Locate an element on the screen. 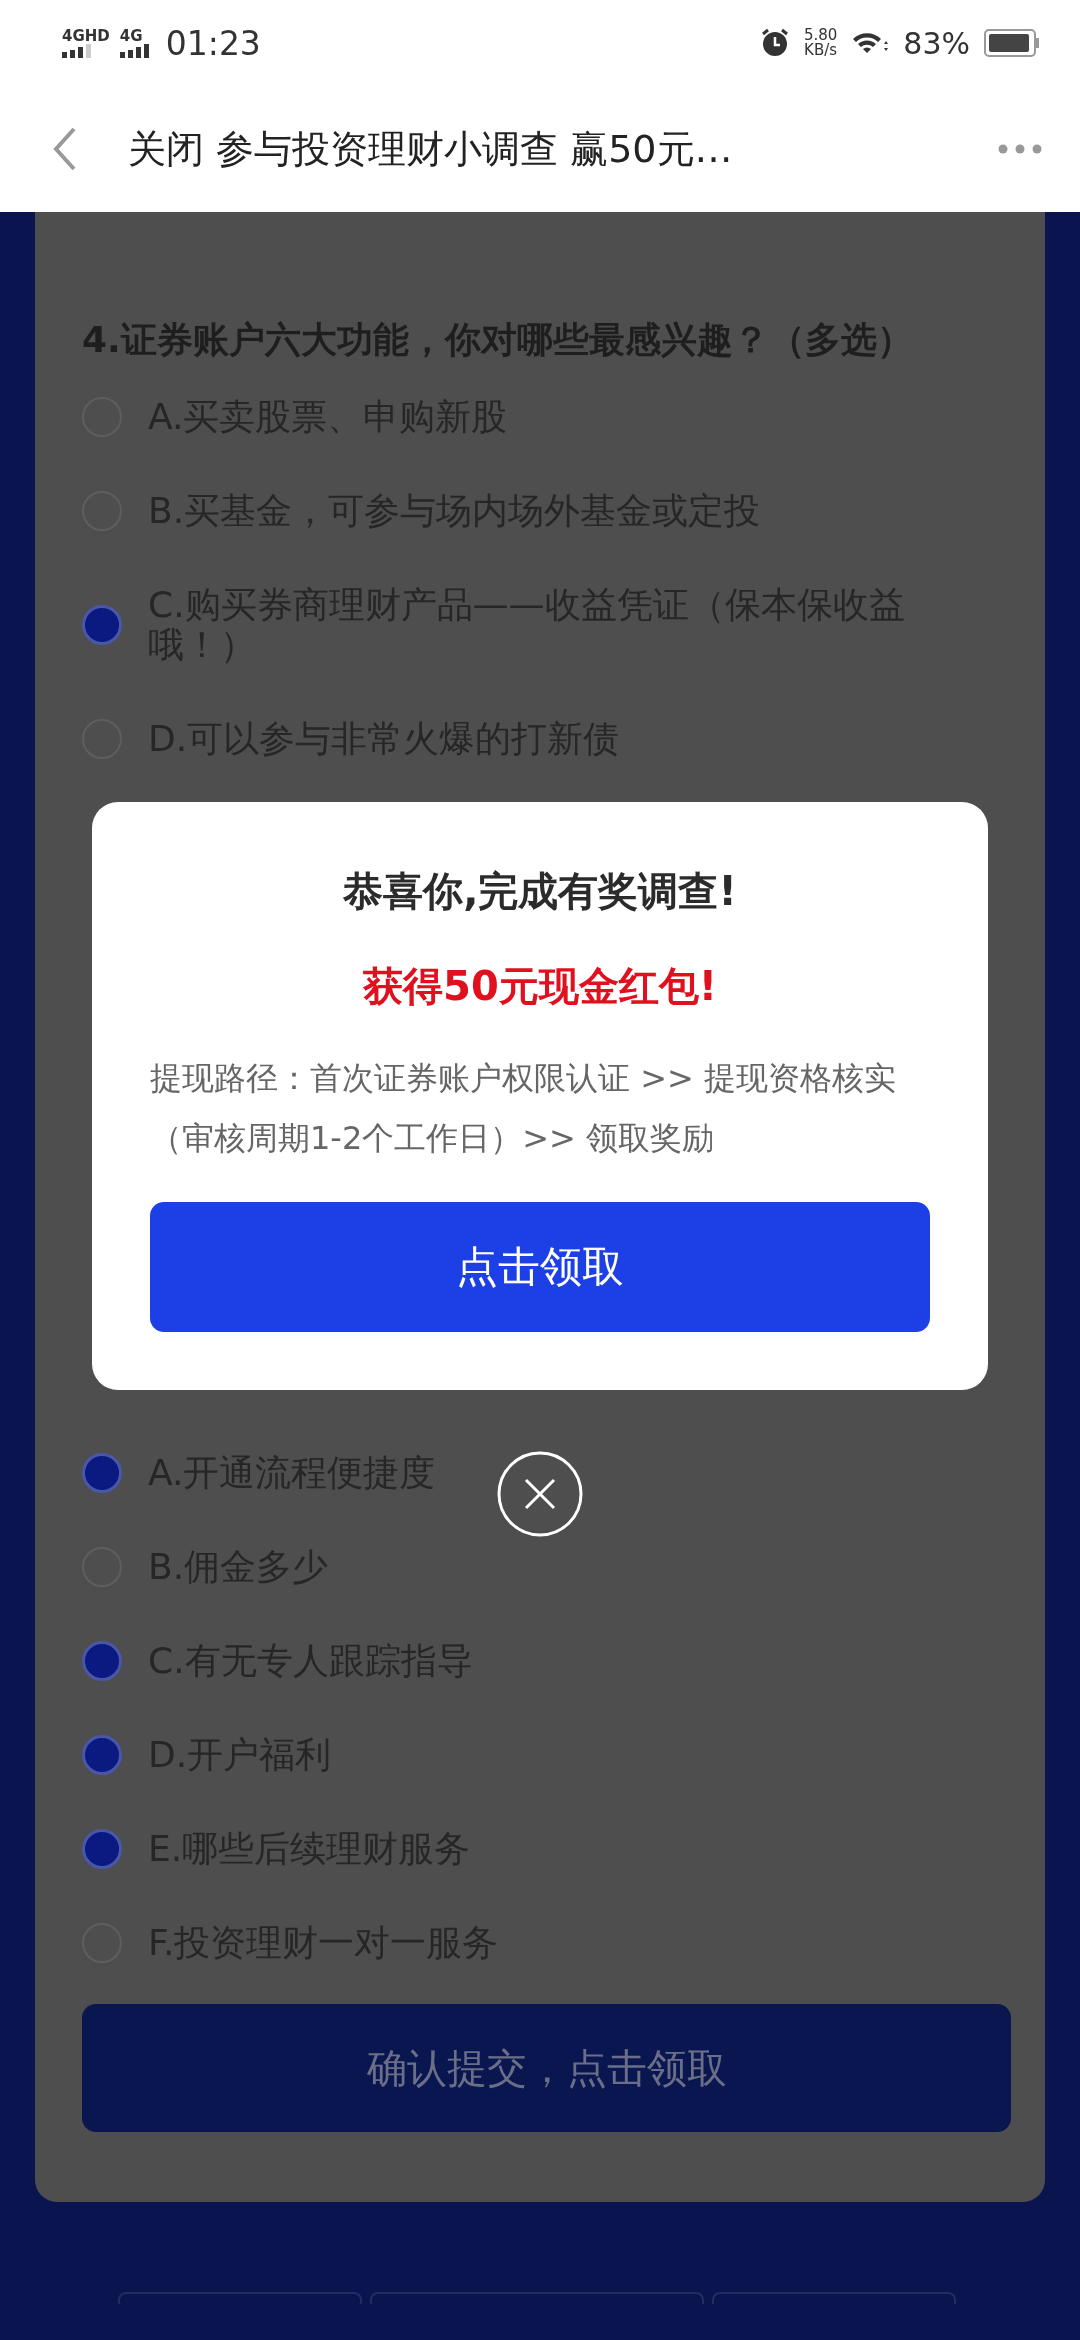 The image size is (1080, 2340). speed-unit: KB/s is located at coordinates (821, 50).